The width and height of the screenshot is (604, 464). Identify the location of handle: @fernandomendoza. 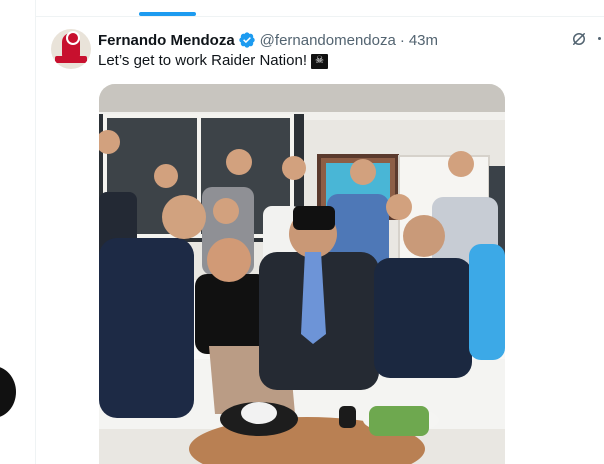
(328, 40).